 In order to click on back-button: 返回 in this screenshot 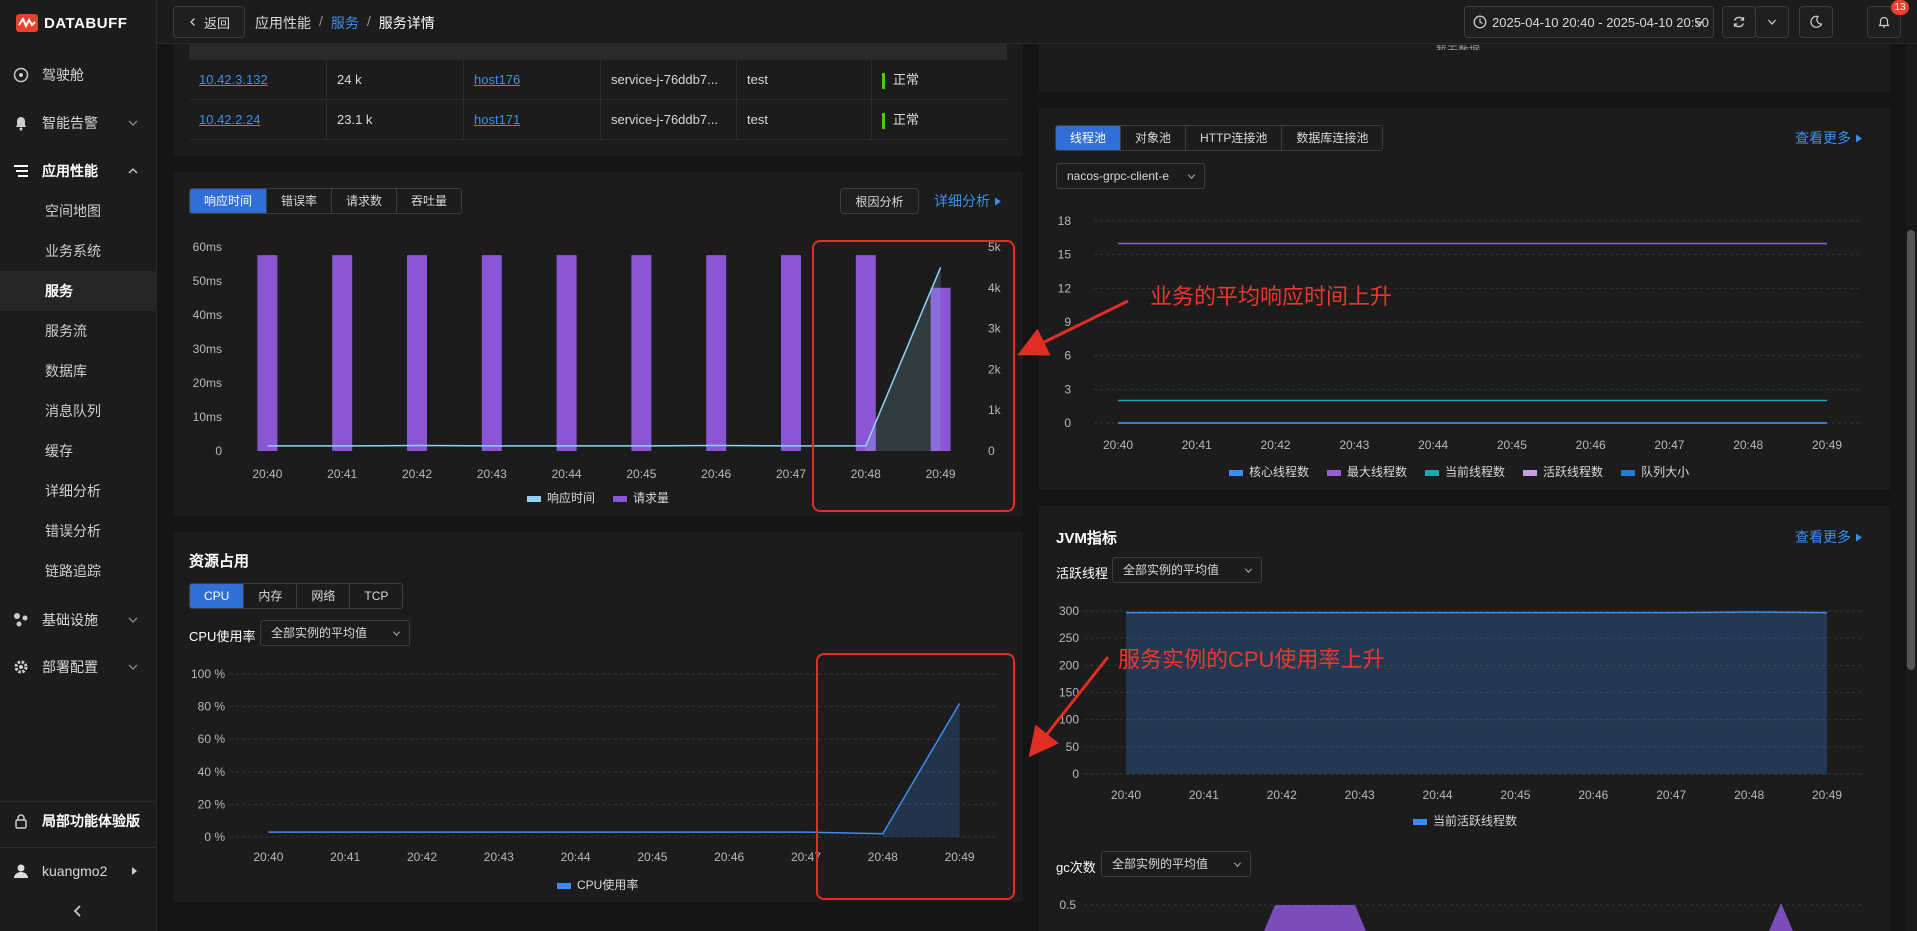, I will do `click(209, 22)`.